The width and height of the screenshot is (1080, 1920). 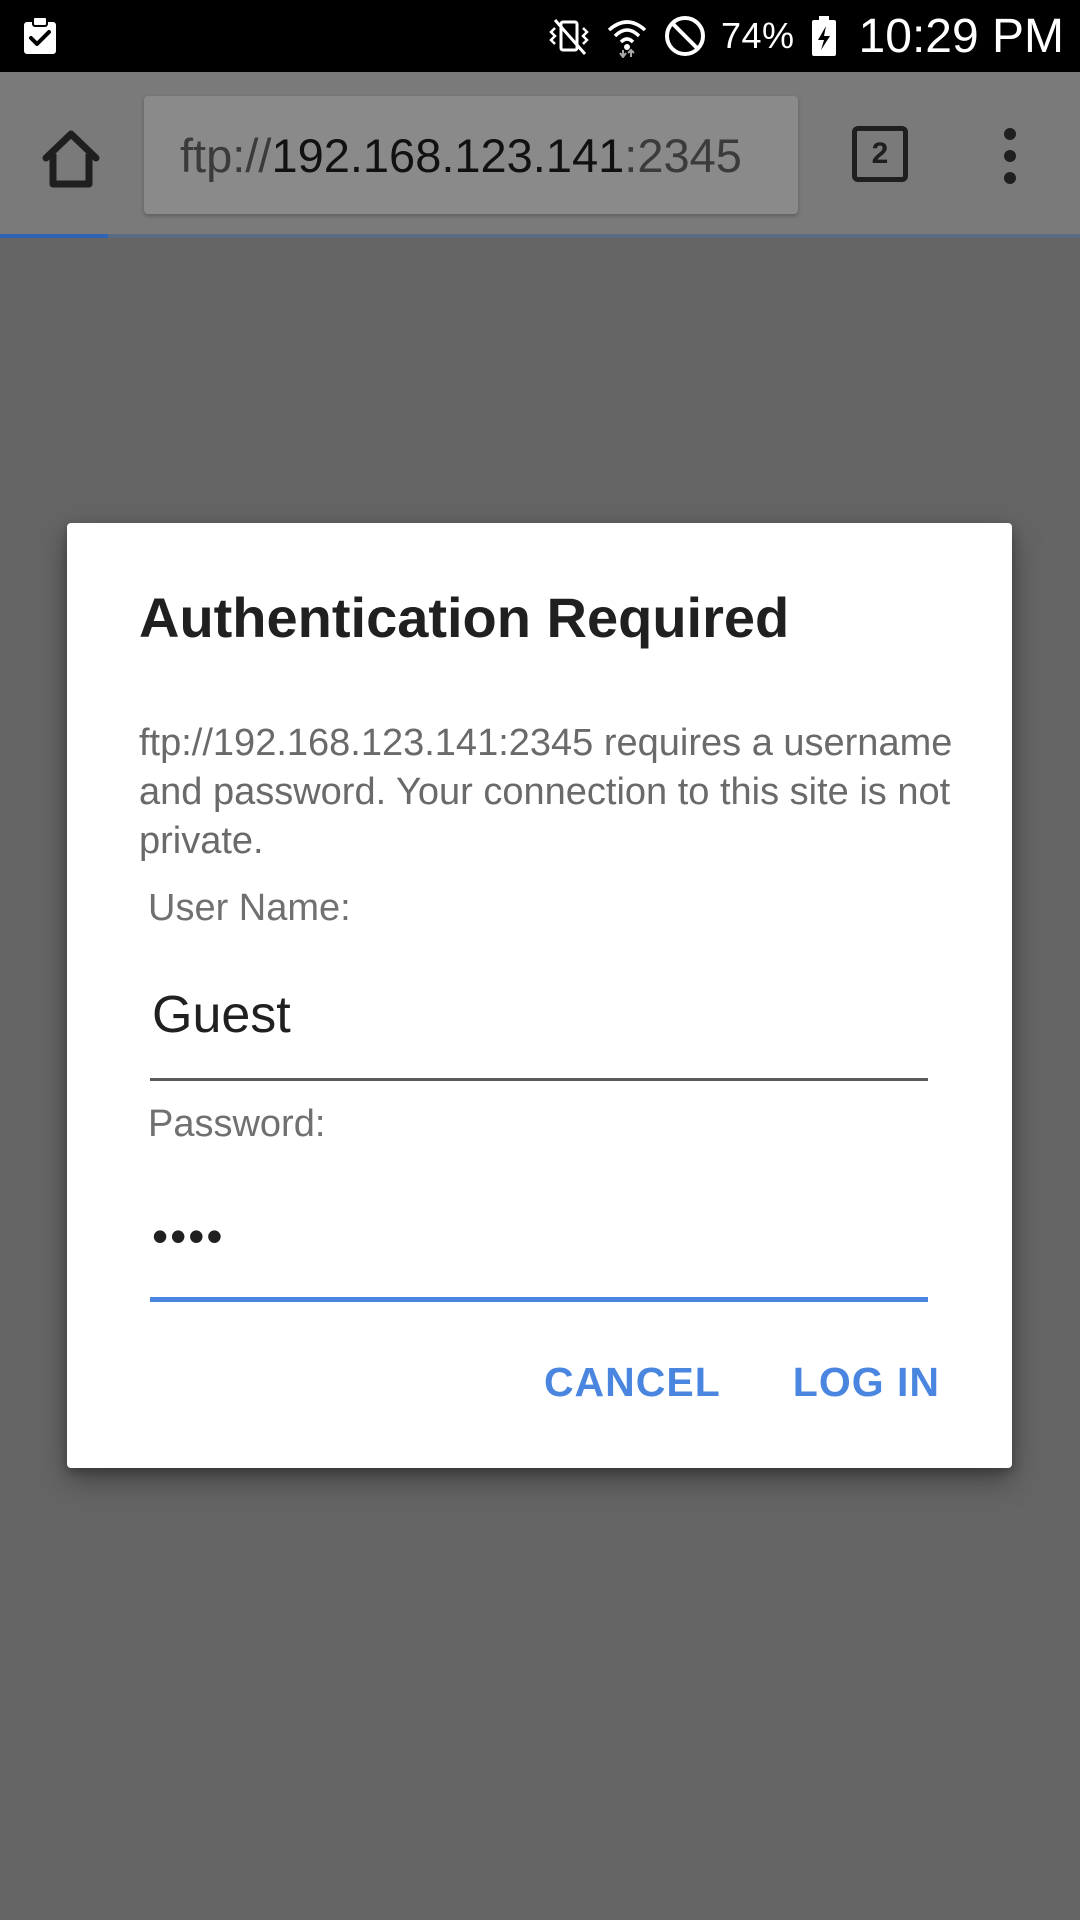 I want to click on password-value: ••••, so click(x=188, y=1236).